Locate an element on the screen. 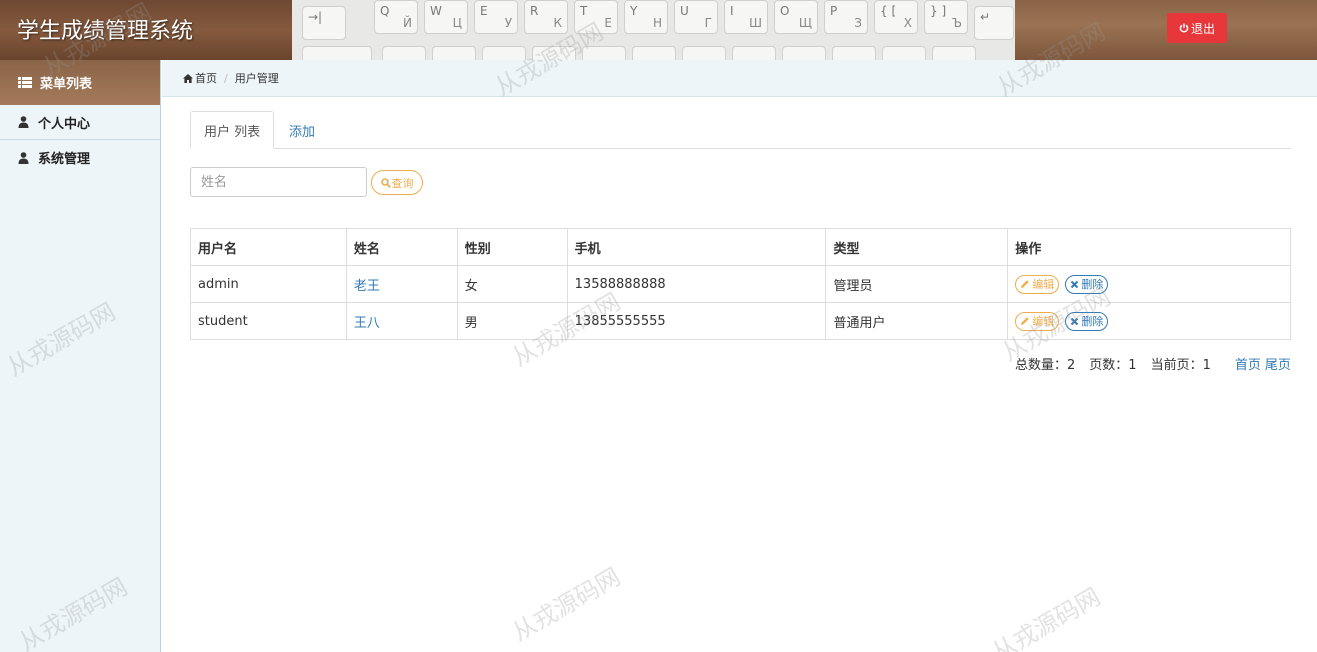  pager-pages: 页数：1 is located at coordinates (1113, 365).